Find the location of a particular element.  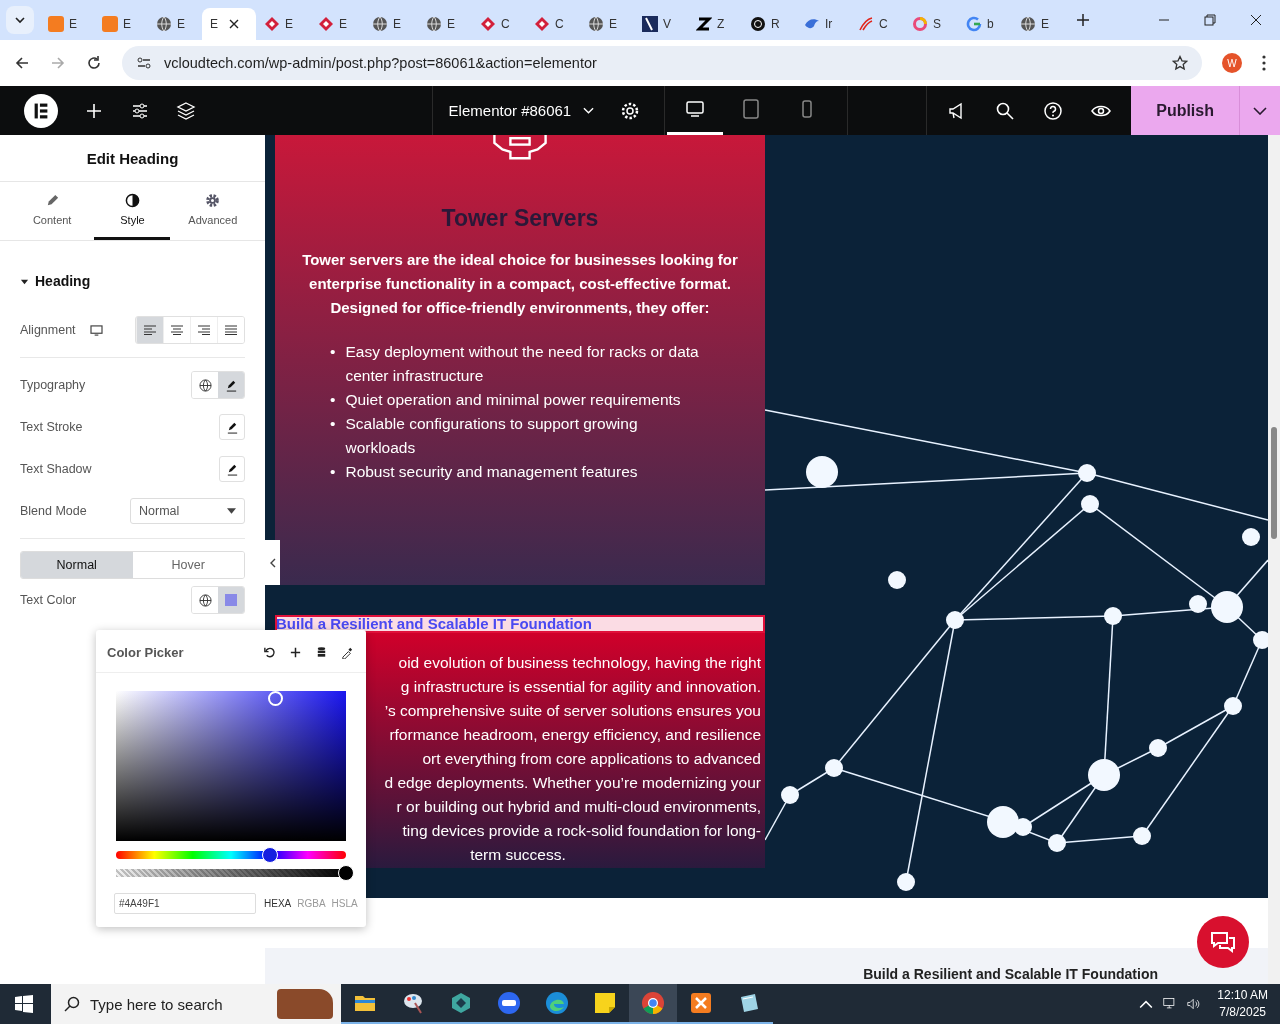

alignment-control is located at coordinates (190, 330).